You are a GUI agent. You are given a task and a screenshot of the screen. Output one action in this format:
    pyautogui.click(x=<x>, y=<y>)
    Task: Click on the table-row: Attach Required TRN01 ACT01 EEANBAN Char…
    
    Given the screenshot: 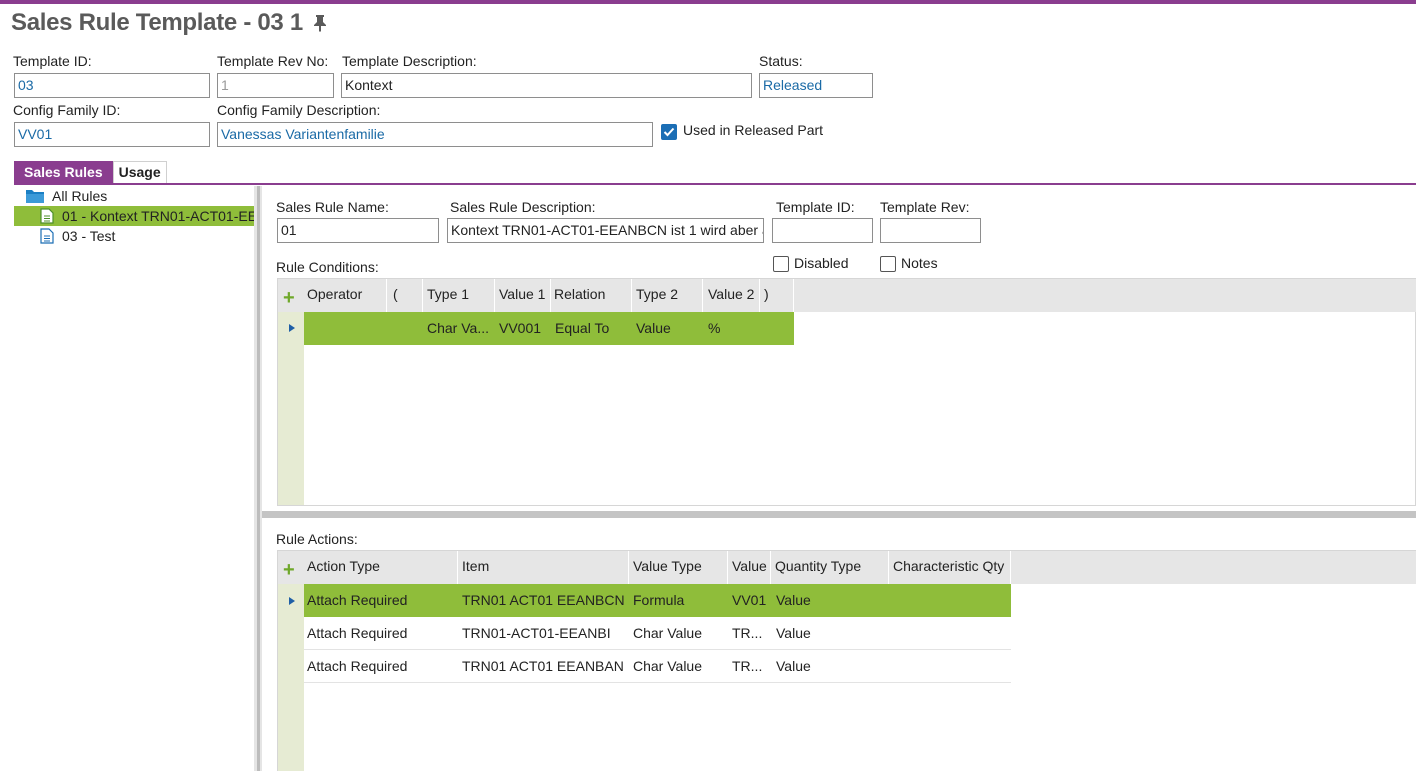 What is the action you would take?
    pyautogui.click(x=657, y=666)
    